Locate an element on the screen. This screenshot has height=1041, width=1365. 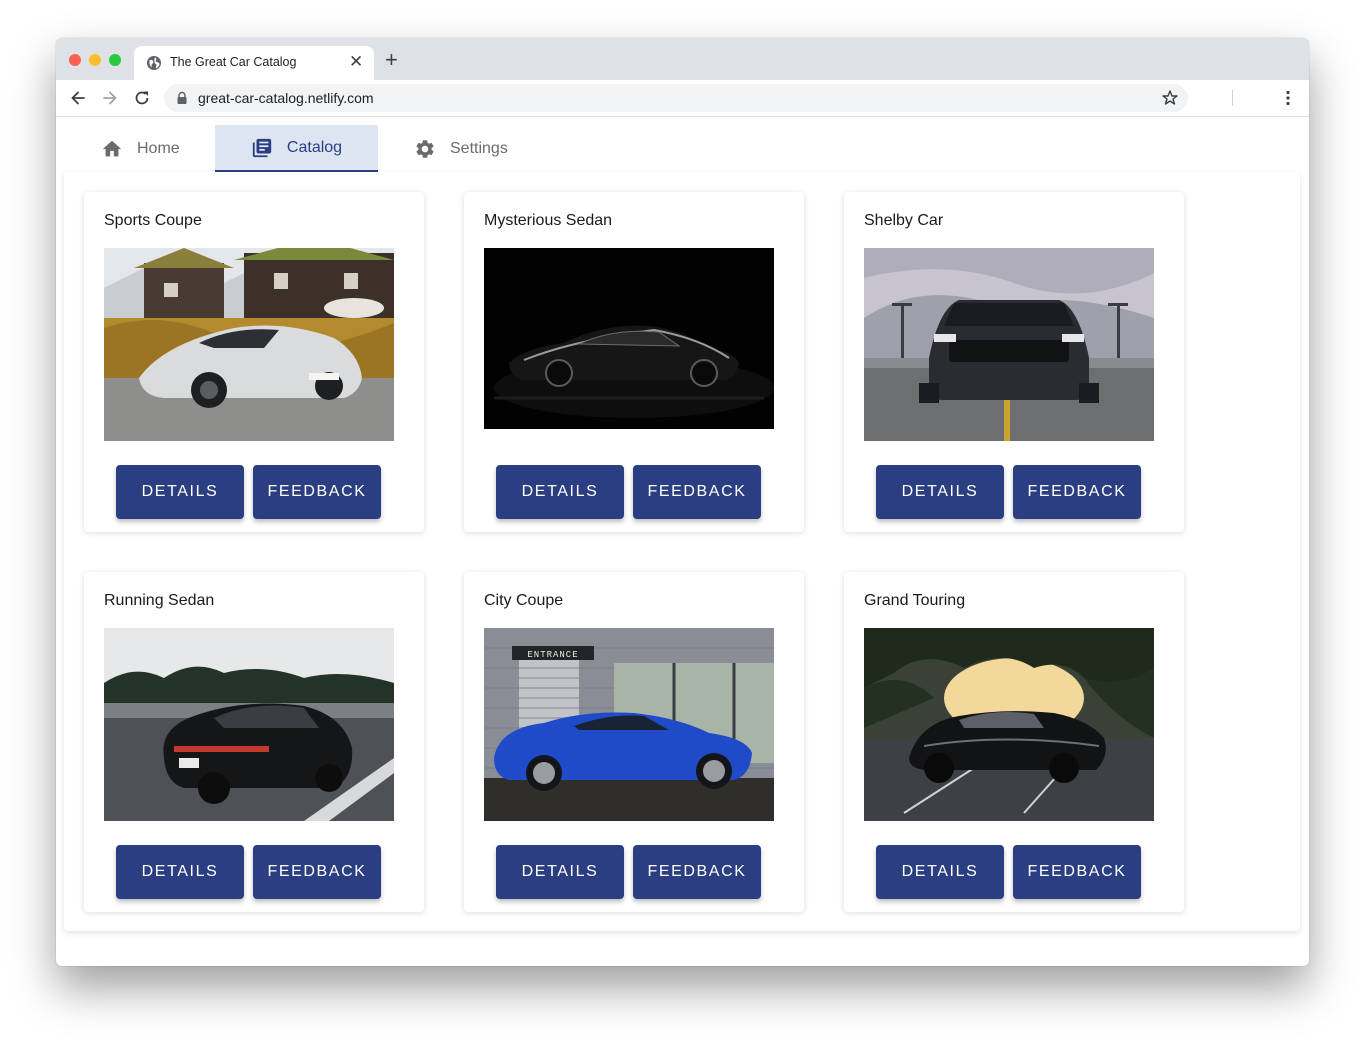
tab-settings: Settings is located at coordinates (479, 148).